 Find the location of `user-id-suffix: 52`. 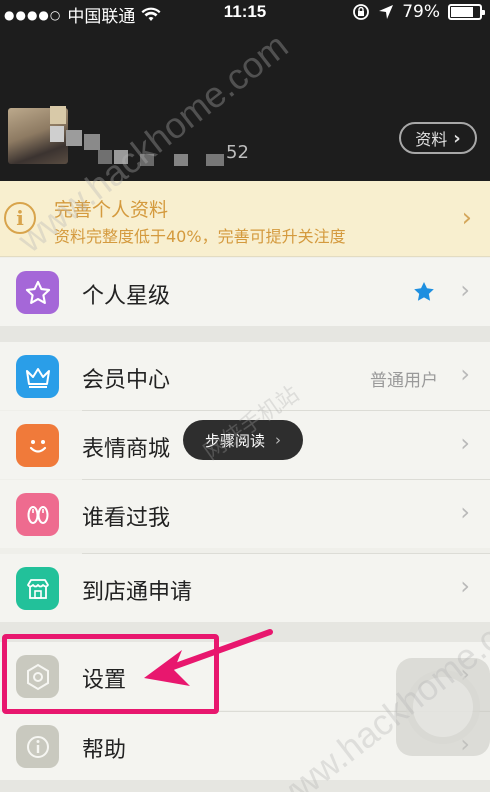

user-id-suffix: 52 is located at coordinates (237, 152).